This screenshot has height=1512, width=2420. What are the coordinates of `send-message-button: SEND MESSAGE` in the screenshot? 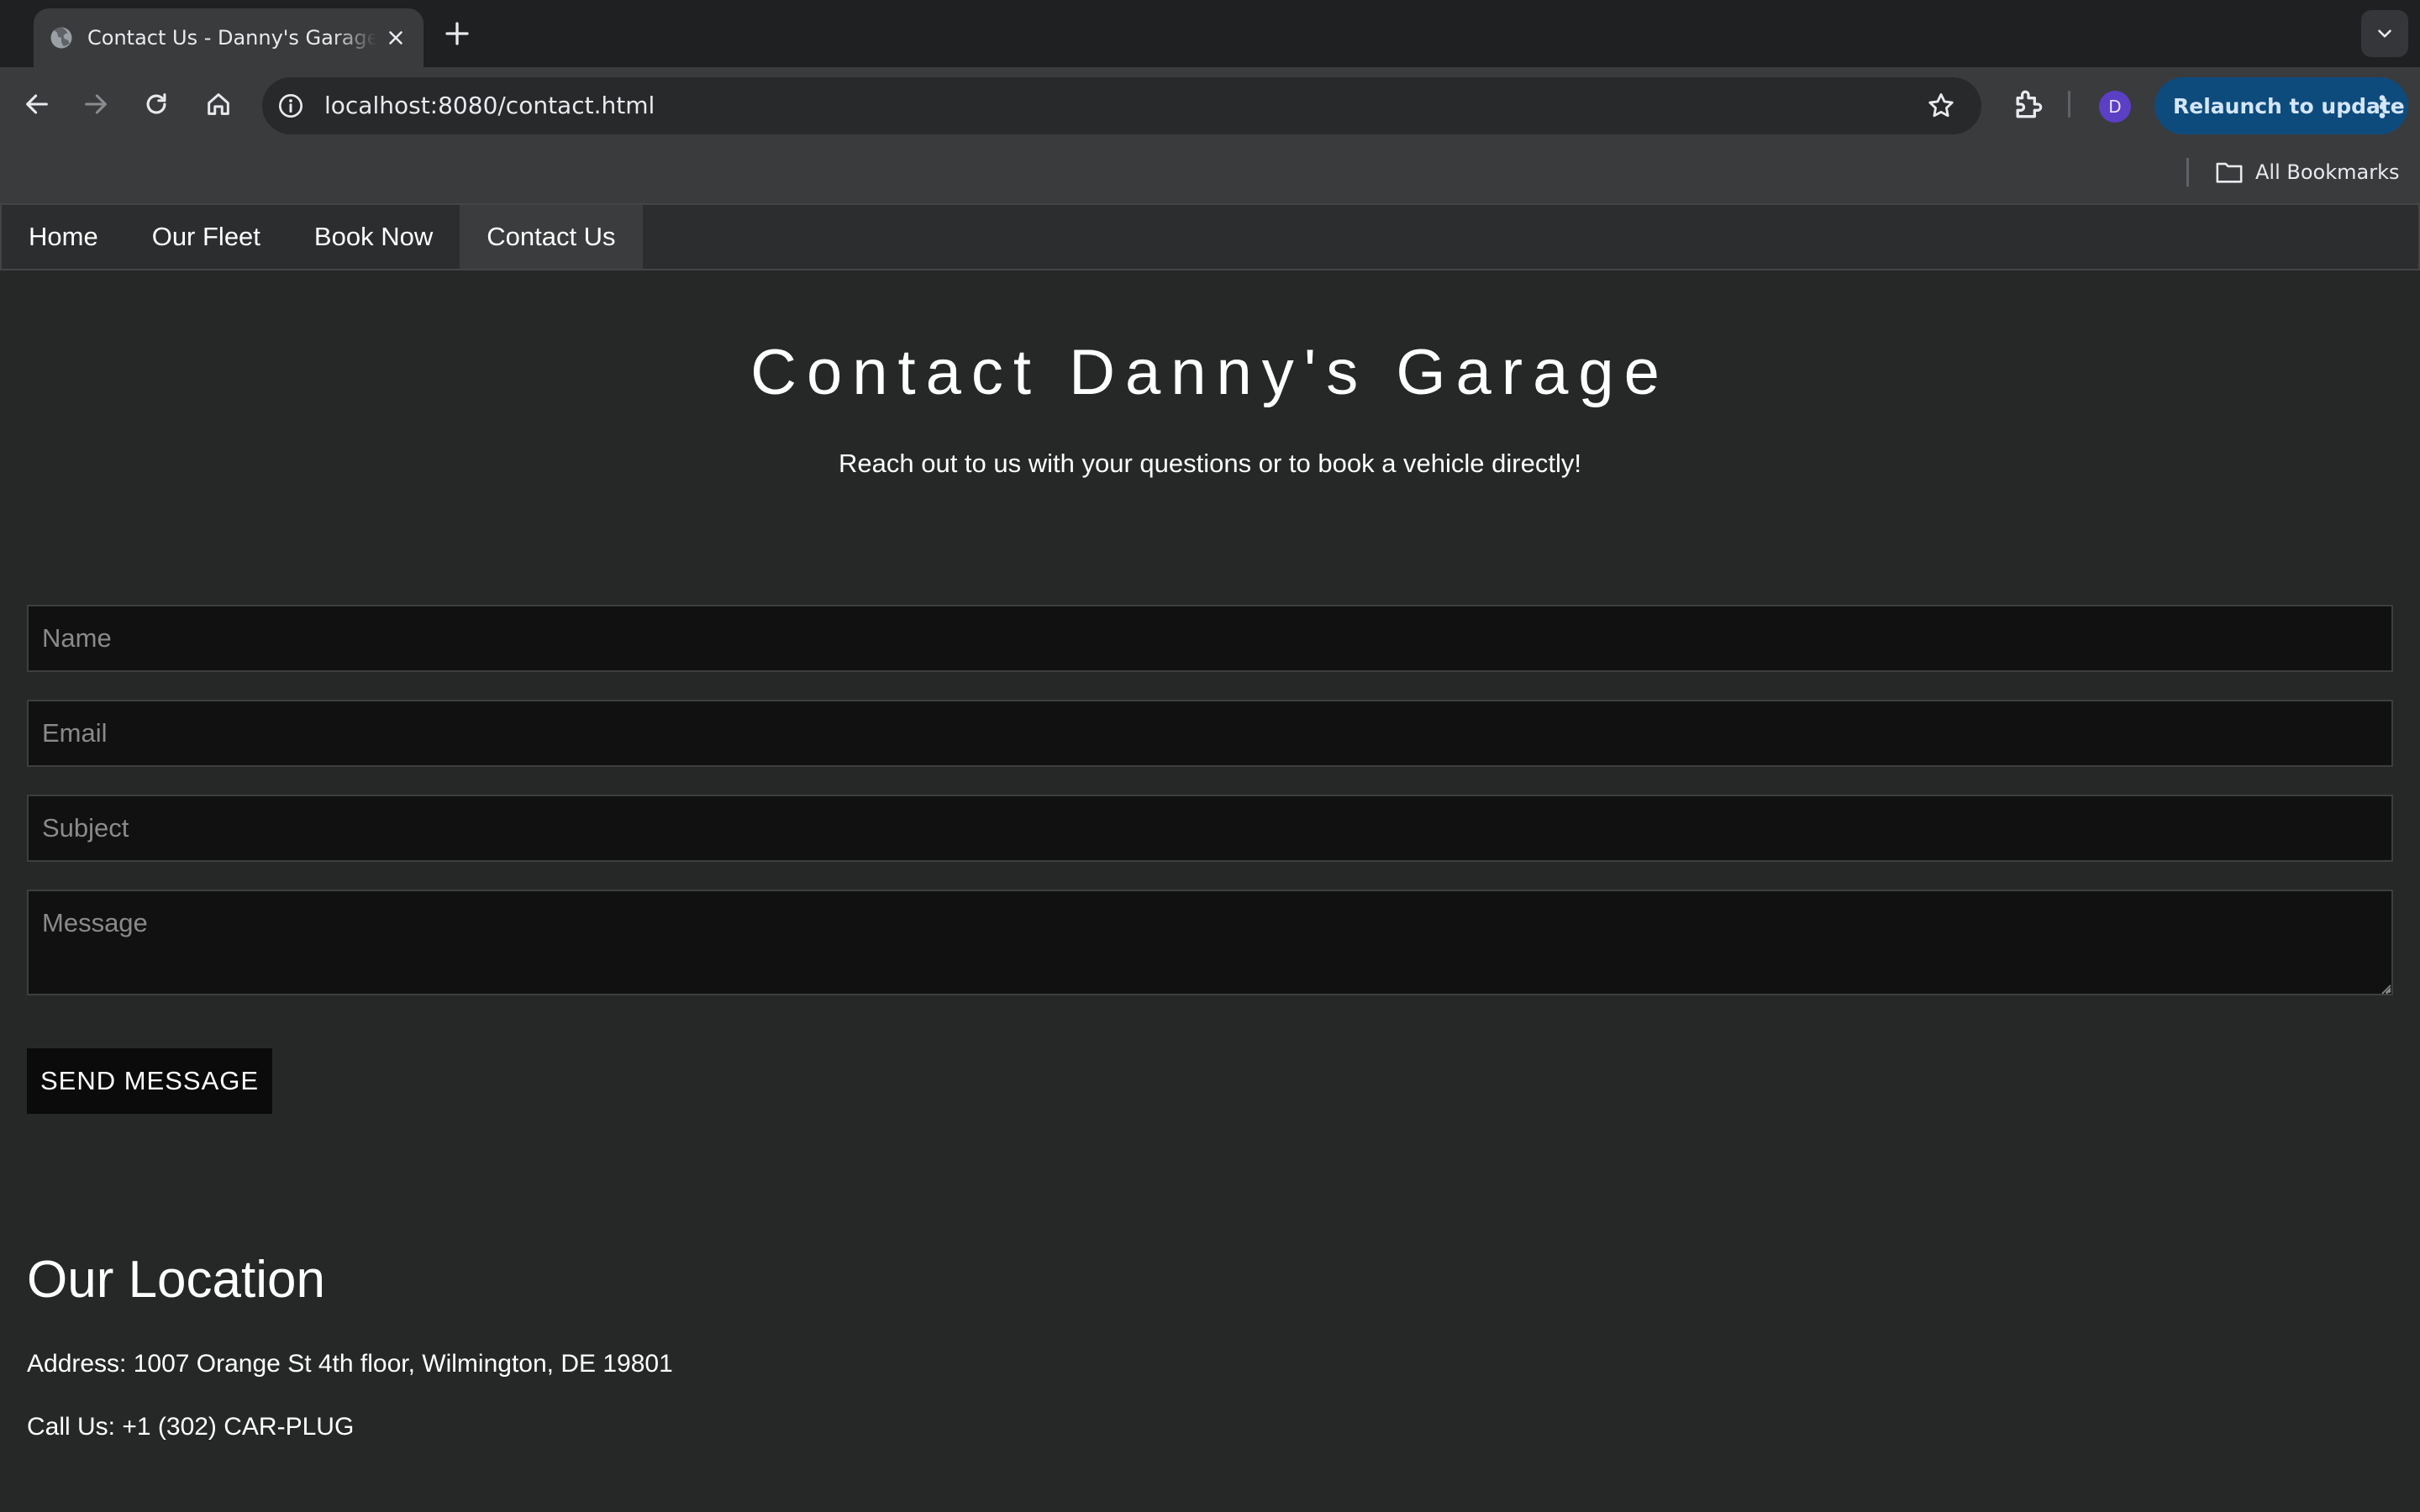 It's located at (149, 1081).